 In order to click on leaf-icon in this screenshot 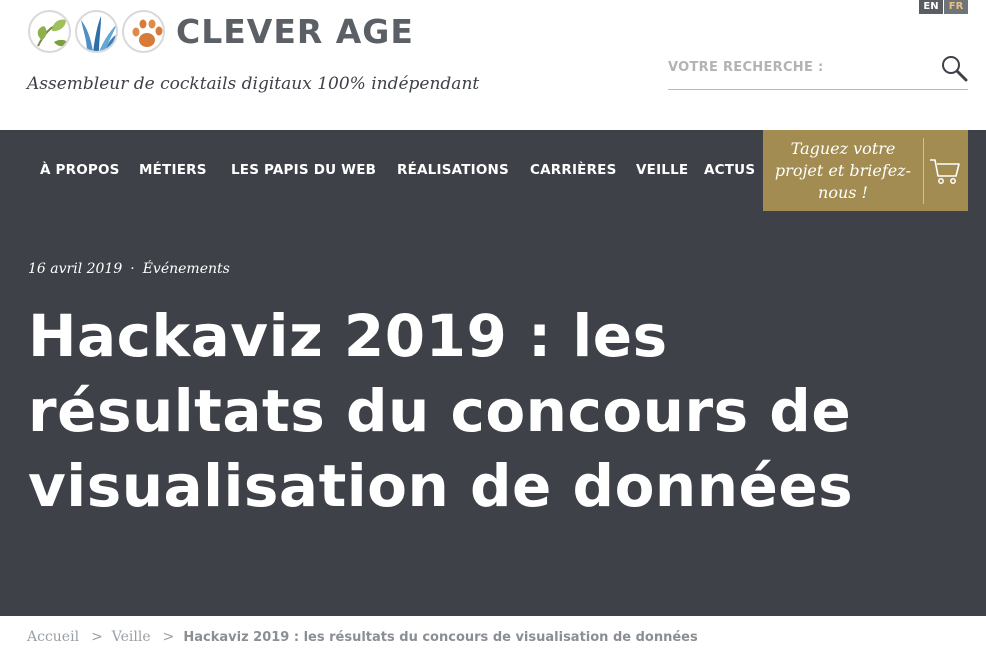, I will do `click(49, 31)`.